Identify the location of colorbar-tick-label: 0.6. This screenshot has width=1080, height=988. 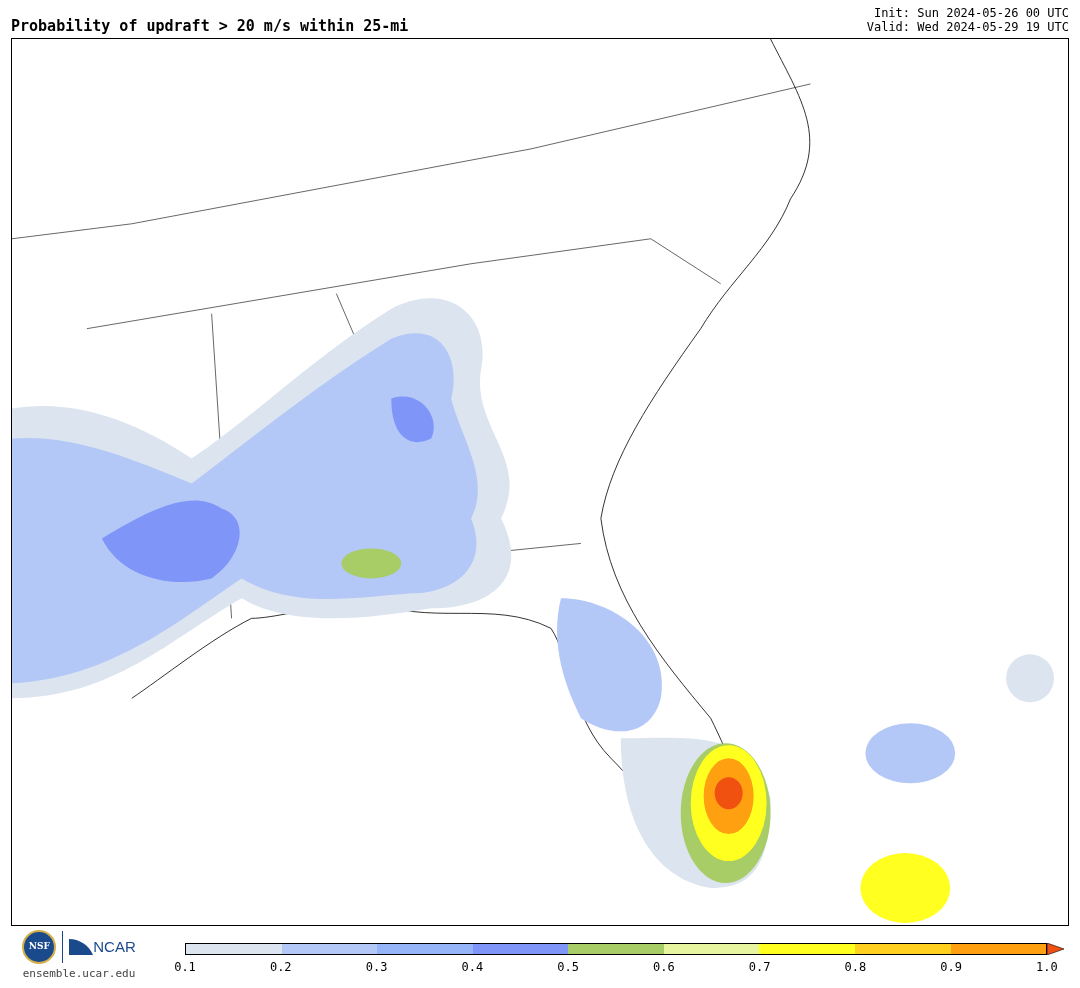
(663, 967).